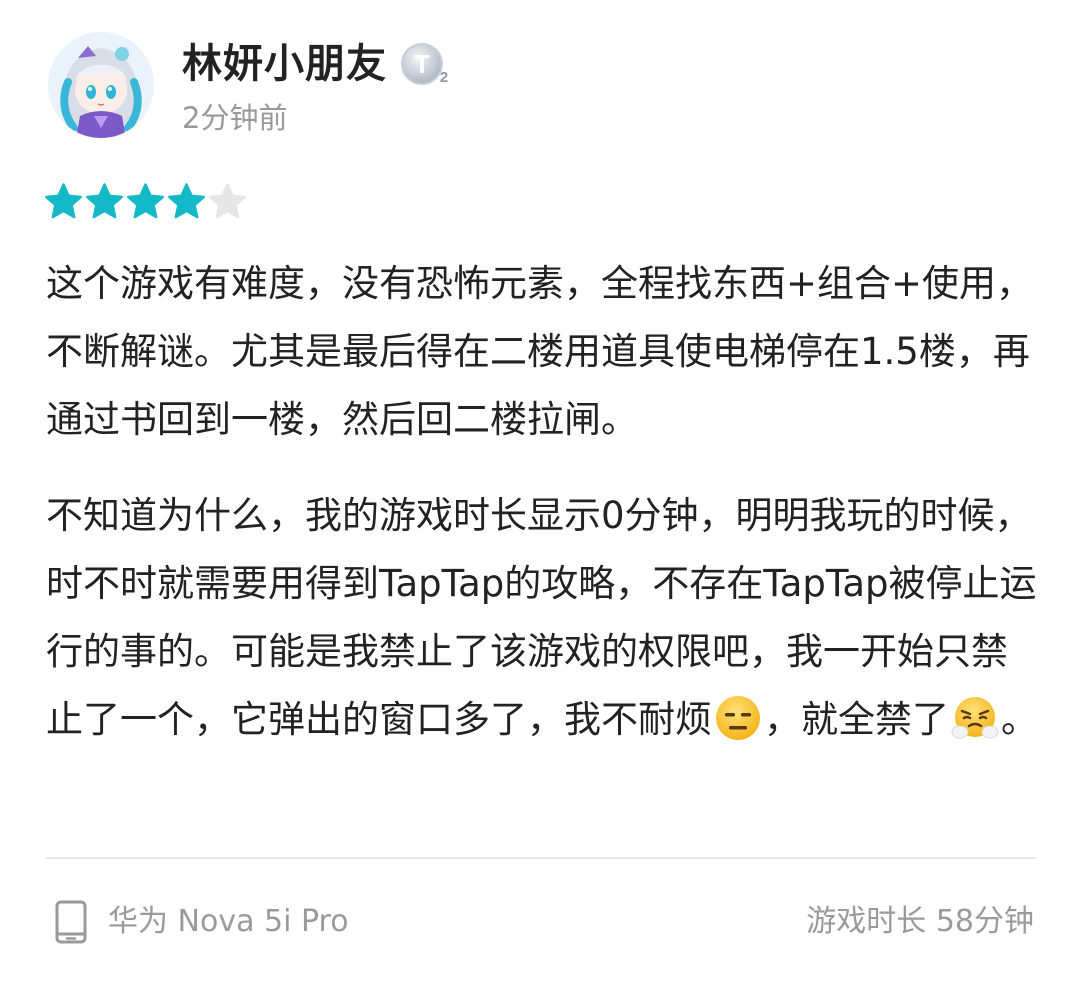 This screenshot has width=1080, height=982. Describe the element at coordinates (227, 201) in the screenshot. I see `star-empty-icon` at that location.